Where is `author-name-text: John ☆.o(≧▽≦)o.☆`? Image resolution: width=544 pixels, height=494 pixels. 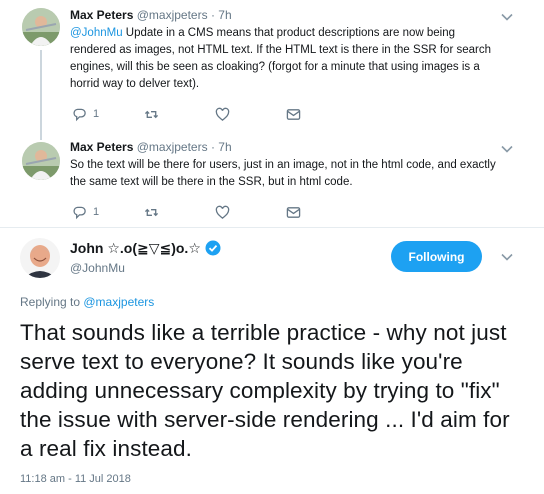
author-name-text: John ☆.o(≧▽≦)o.☆ is located at coordinates (135, 248).